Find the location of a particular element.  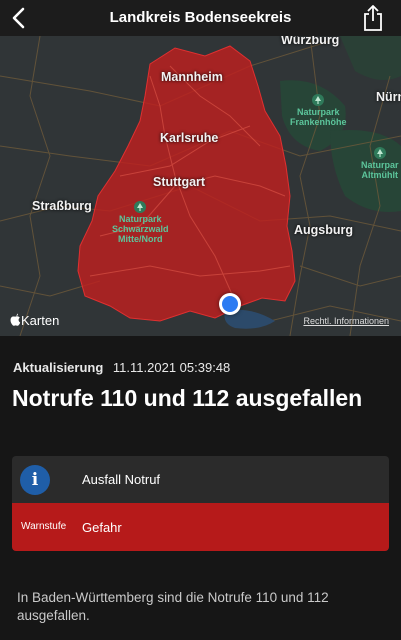

map-label-park-schwarzwald: Naturpark Schwarzwald Mitte/Nord is located at coordinates (140, 222).